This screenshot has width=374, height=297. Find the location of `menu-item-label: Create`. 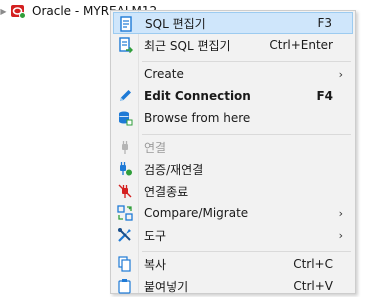

menu-item-label: Create is located at coordinates (164, 74).